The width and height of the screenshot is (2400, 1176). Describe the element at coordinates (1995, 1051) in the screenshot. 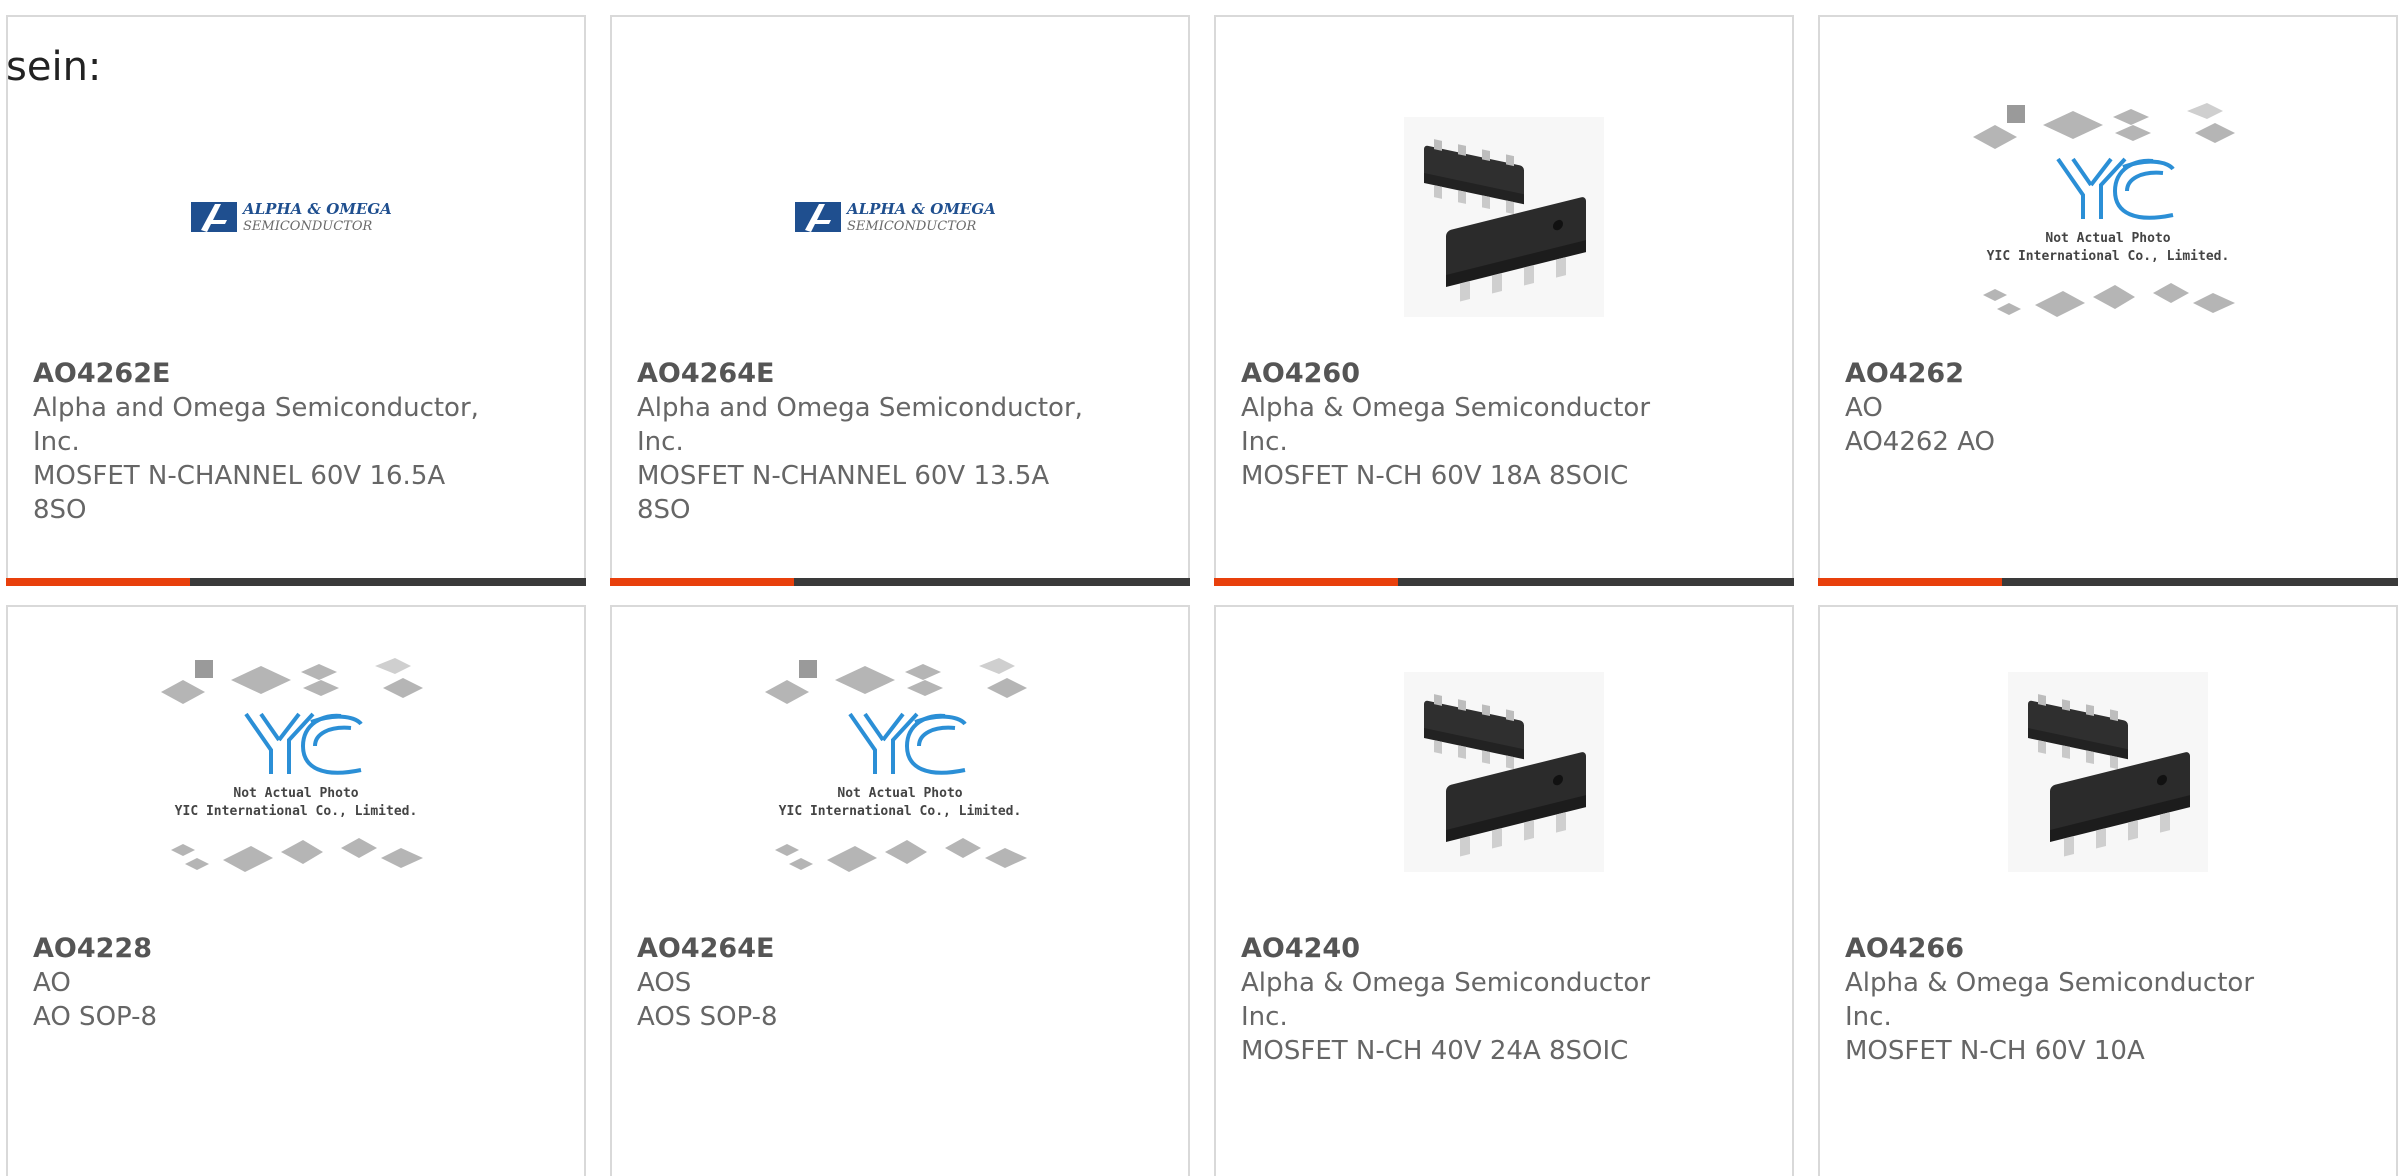

I see `description: MOSFET N-CH 60V 10A` at that location.